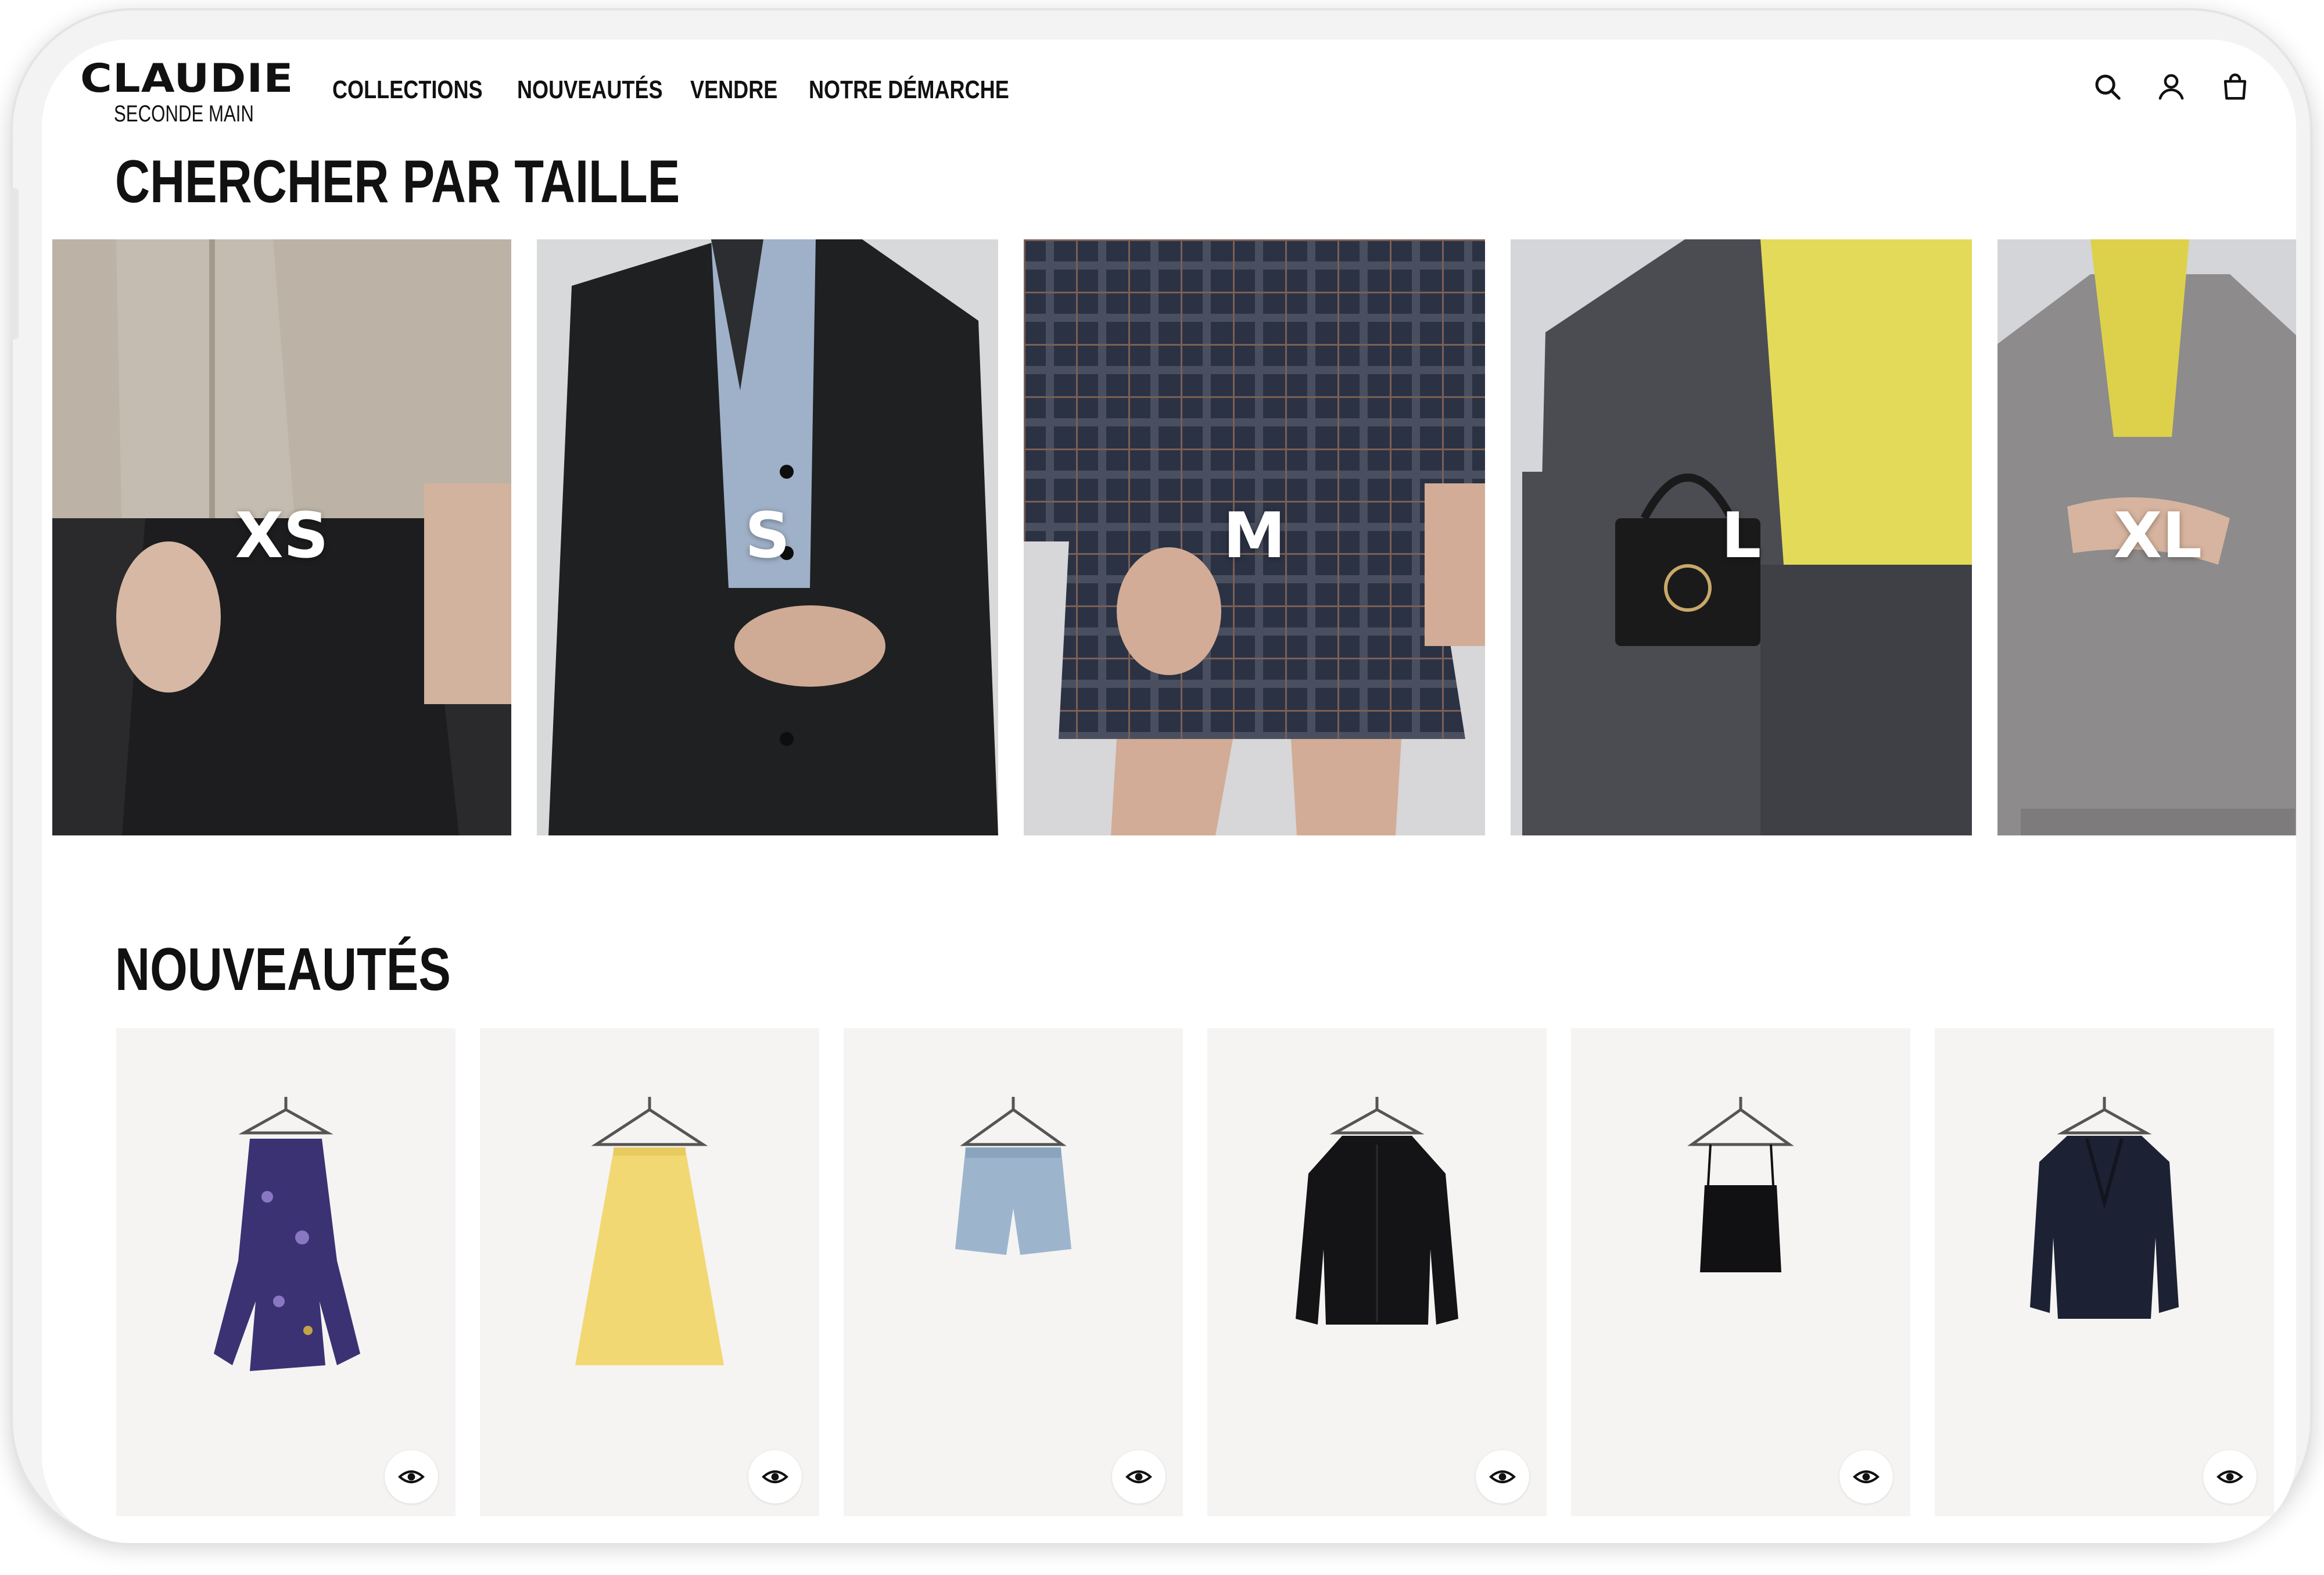 The width and height of the screenshot is (2324, 1575). What do you see at coordinates (187, 79) in the screenshot?
I see `brand-name: CLAUDIE` at bounding box center [187, 79].